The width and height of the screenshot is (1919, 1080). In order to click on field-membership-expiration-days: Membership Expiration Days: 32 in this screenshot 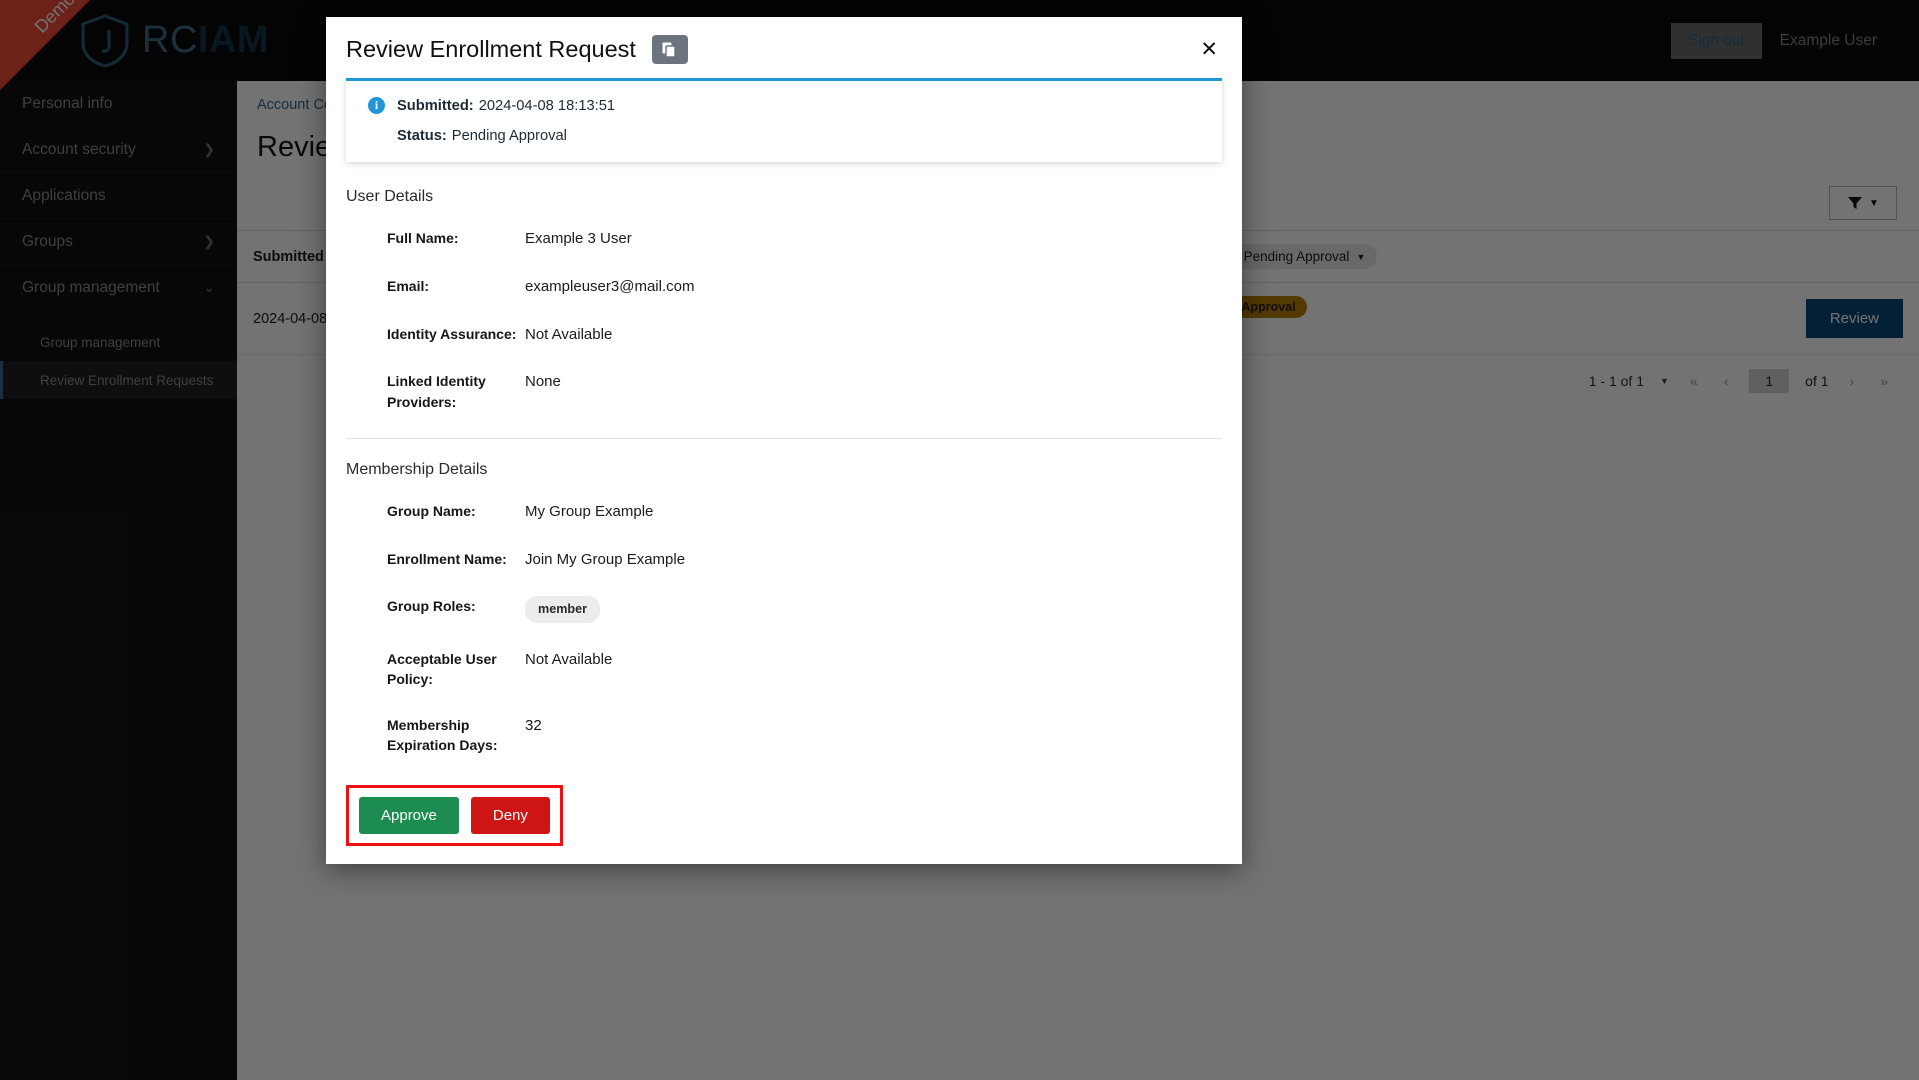, I will do `click(784, 735)`.